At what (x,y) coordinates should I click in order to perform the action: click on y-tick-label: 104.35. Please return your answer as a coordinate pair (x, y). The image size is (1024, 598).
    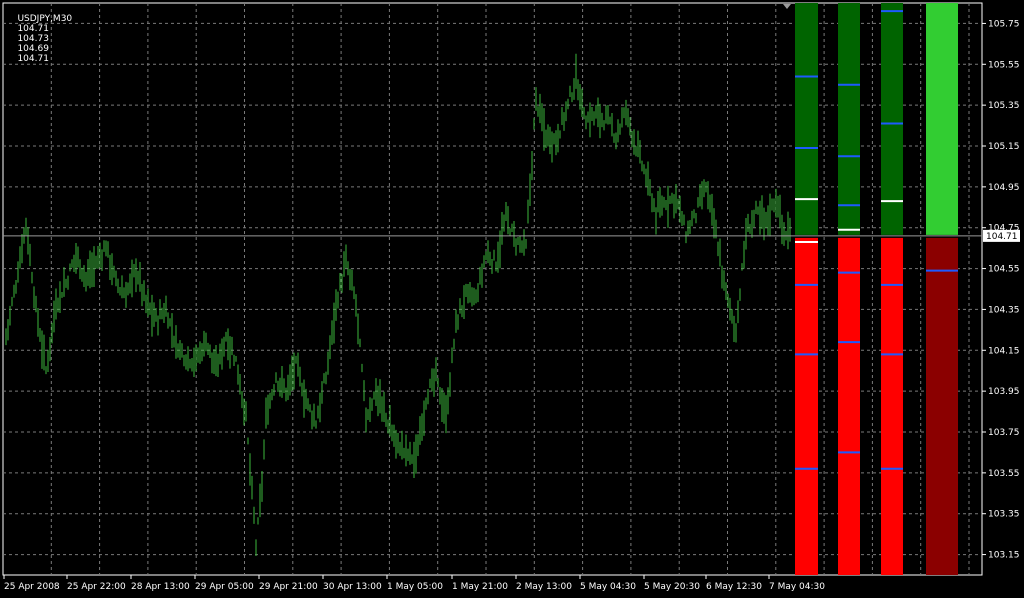
    Looking at the image, I should click on (1004, 310).